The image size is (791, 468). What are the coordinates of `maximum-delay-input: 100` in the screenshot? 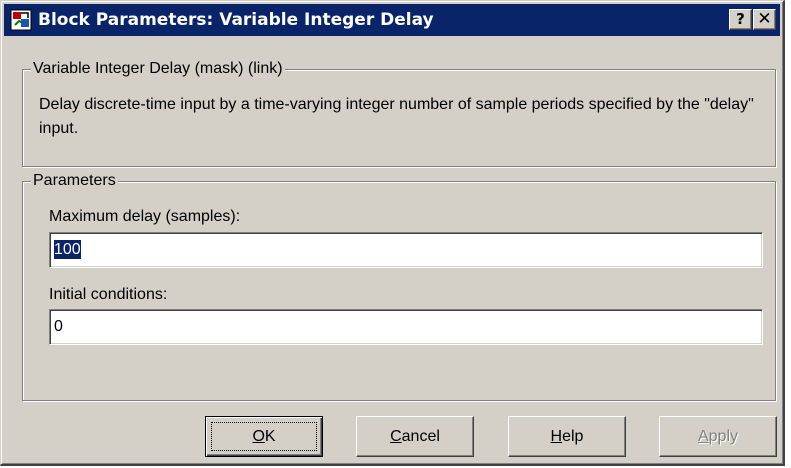 It's located at (406, 250).